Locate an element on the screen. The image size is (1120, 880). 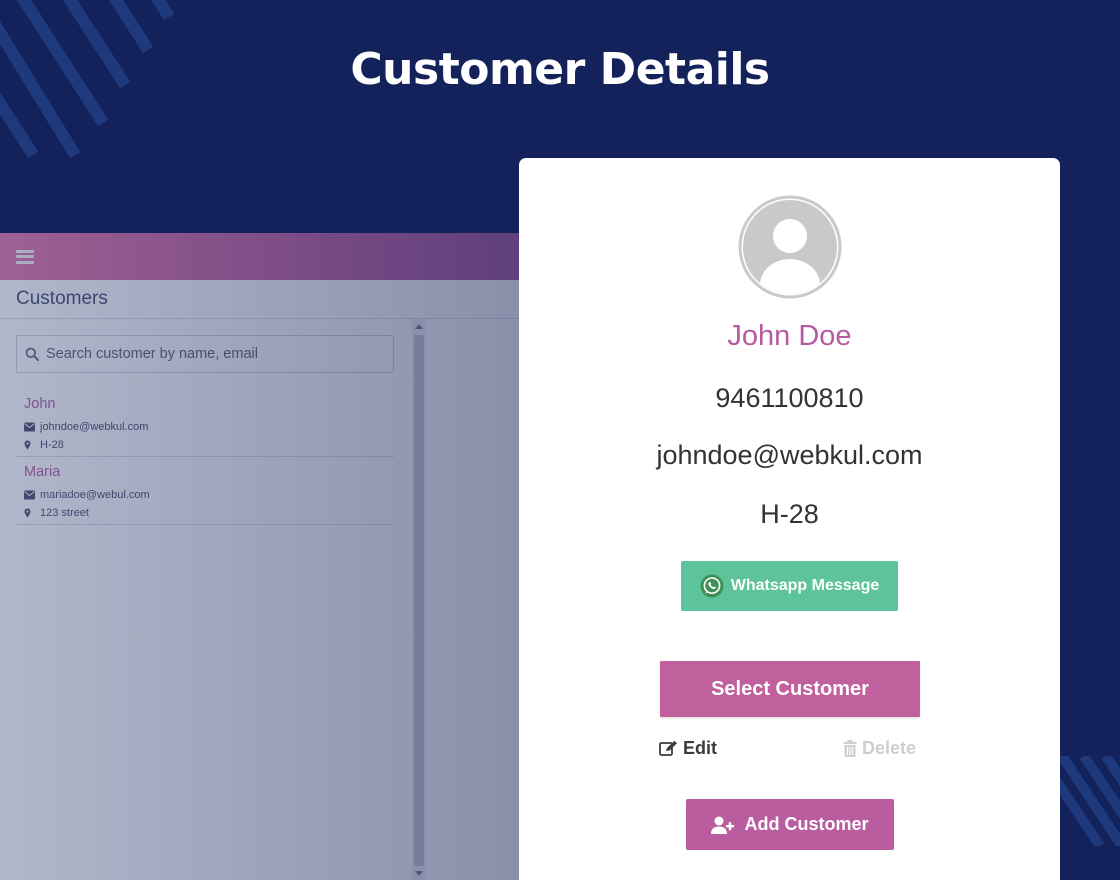
customer-address-line: 123 street is located at coordinates (209, 513).